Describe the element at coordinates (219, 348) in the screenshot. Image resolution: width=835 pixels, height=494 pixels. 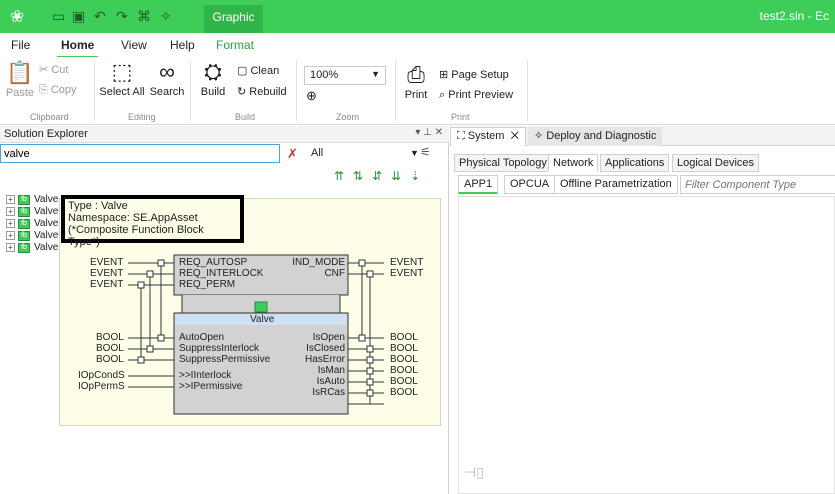
I see `fb-pin-data-in: SuppressInterlock` at that location.